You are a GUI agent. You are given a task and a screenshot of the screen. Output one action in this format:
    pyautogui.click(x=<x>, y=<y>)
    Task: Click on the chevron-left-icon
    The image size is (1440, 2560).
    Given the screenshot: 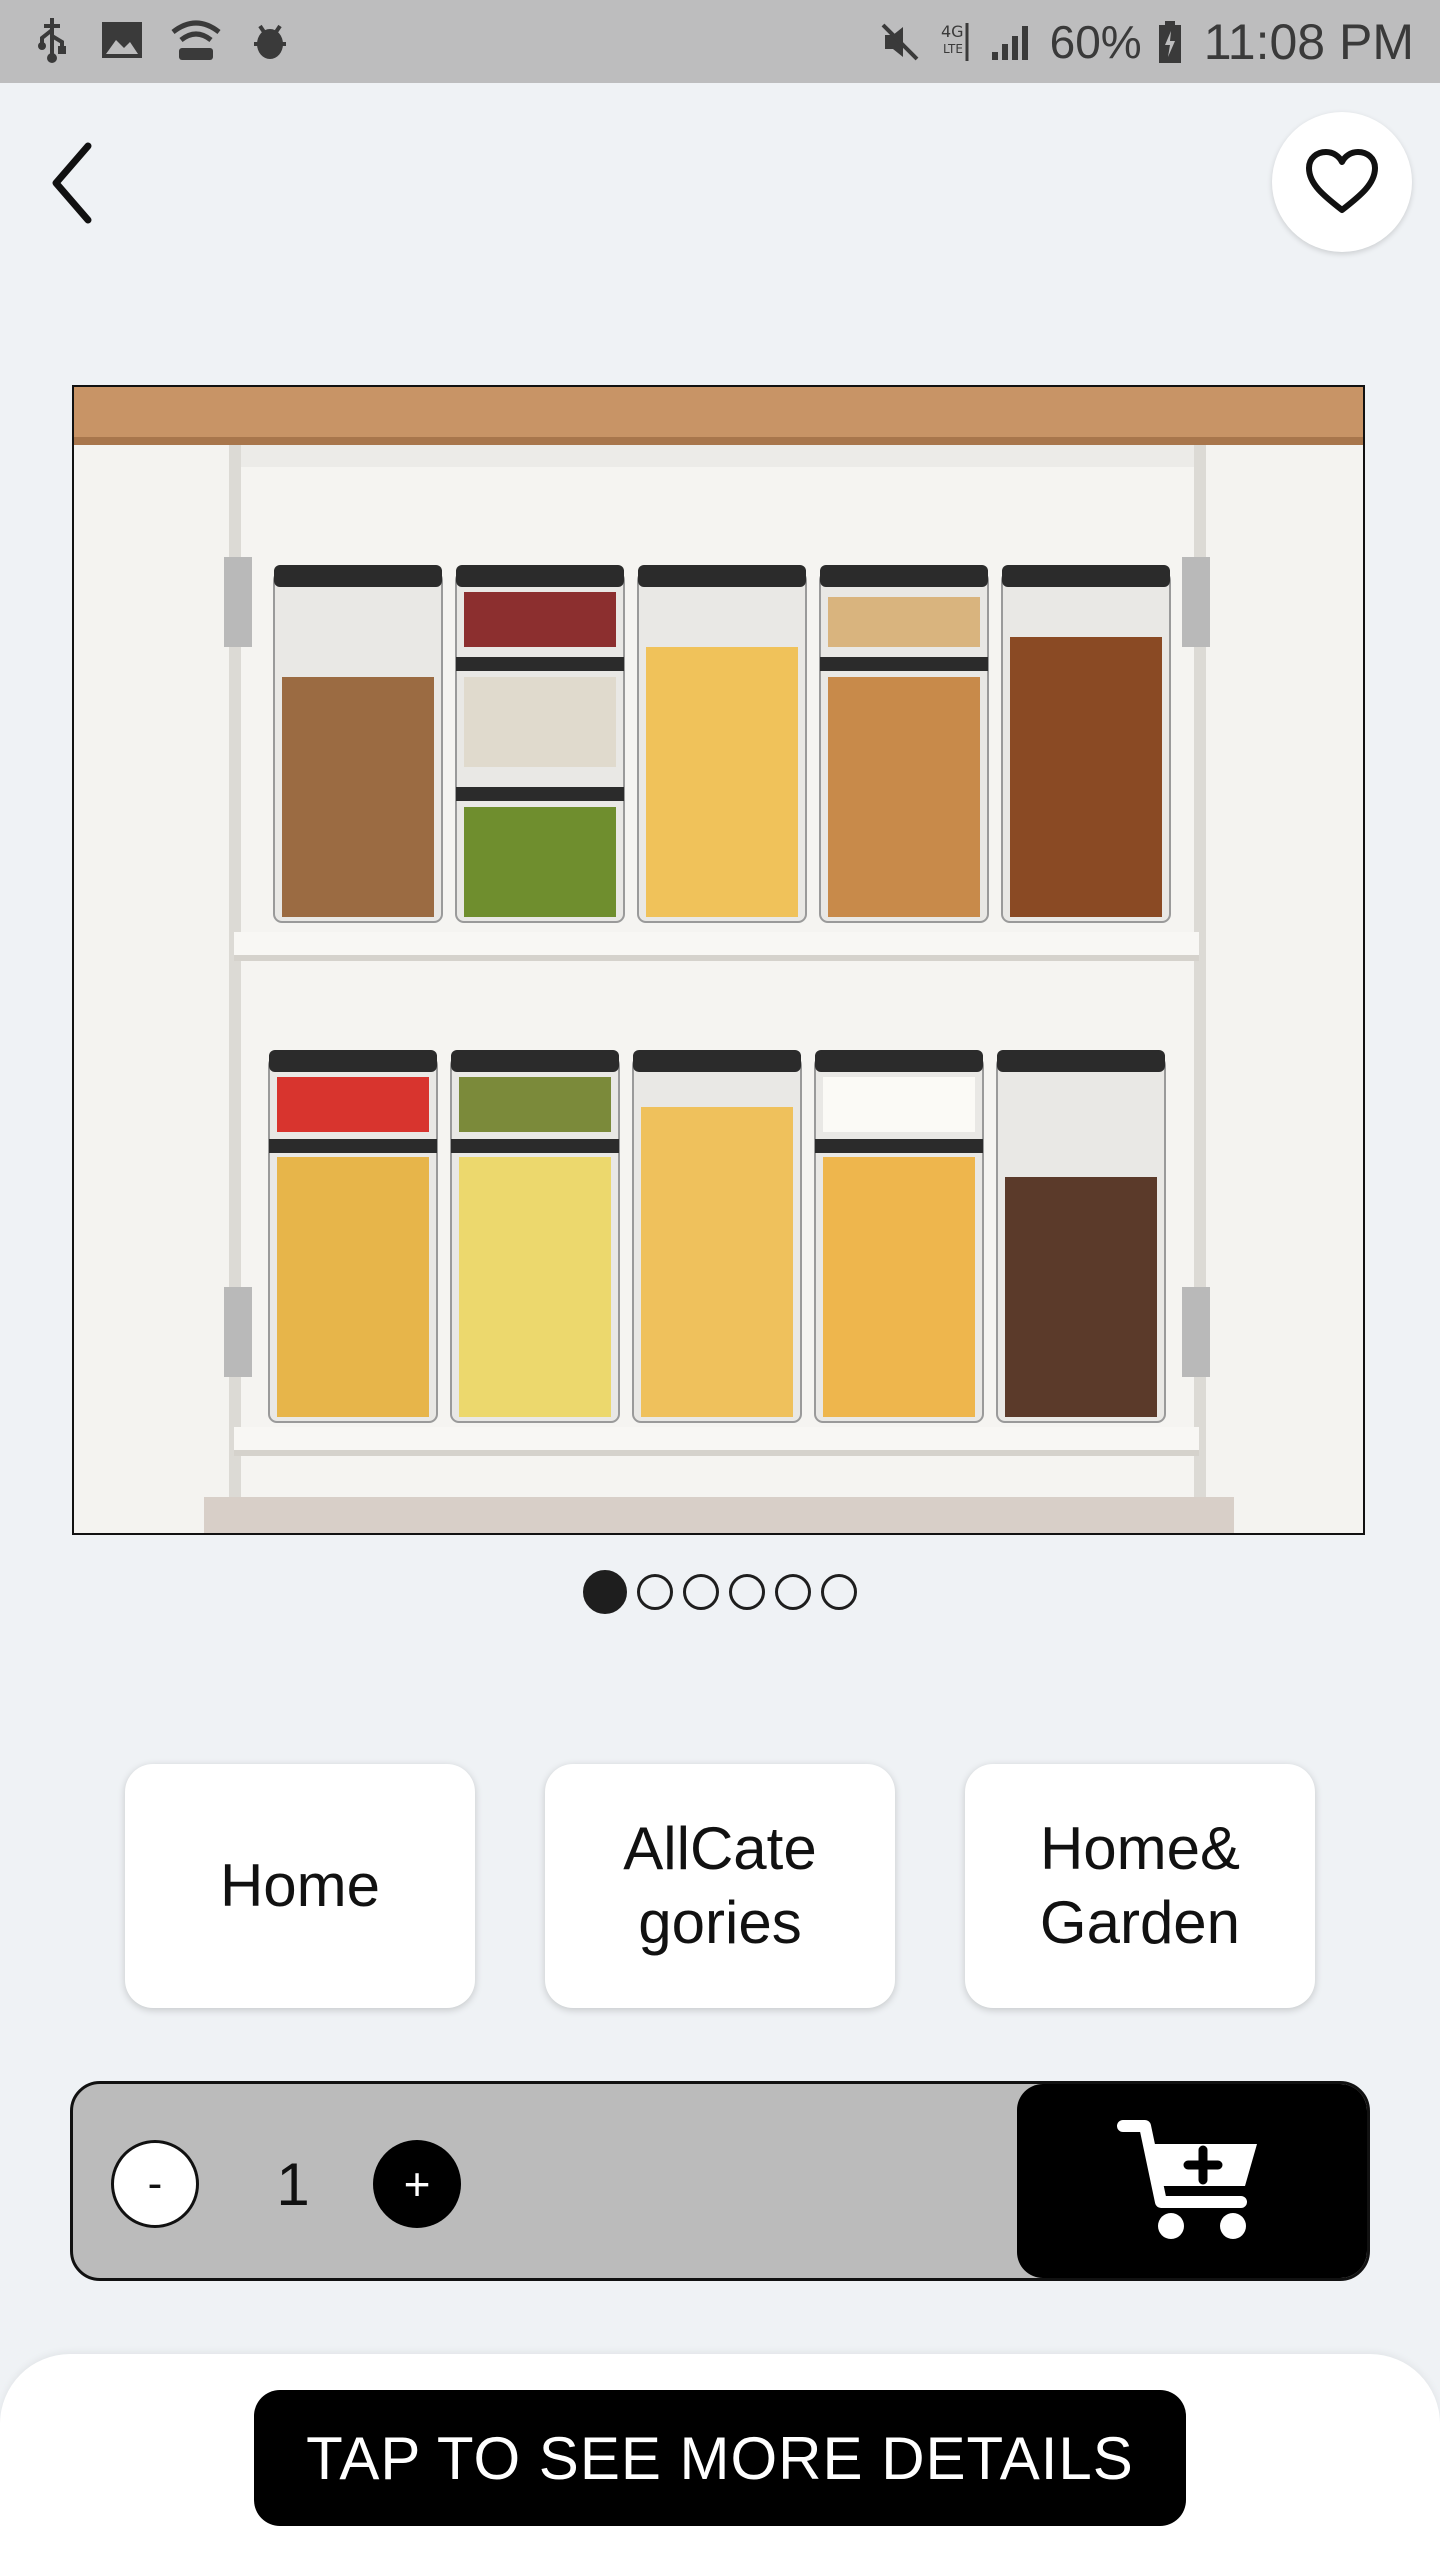 What is the action you would take?
    pyautogui.click(x=72, y=183)
    